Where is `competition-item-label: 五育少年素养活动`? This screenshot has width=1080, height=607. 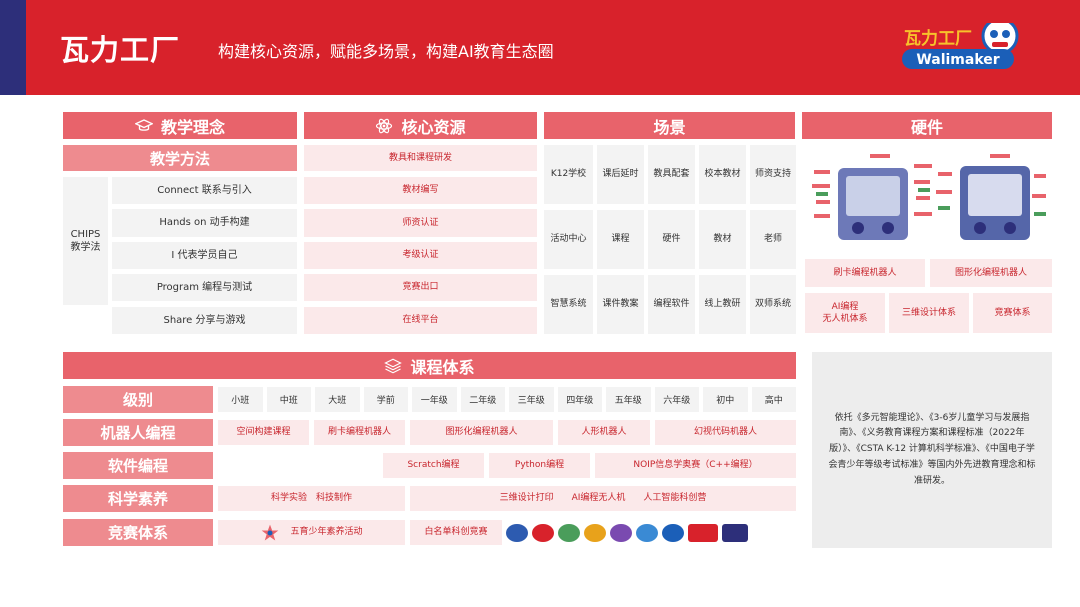
competition-item-label: 五育少年素养活动 is located at coordinates (326, 532).